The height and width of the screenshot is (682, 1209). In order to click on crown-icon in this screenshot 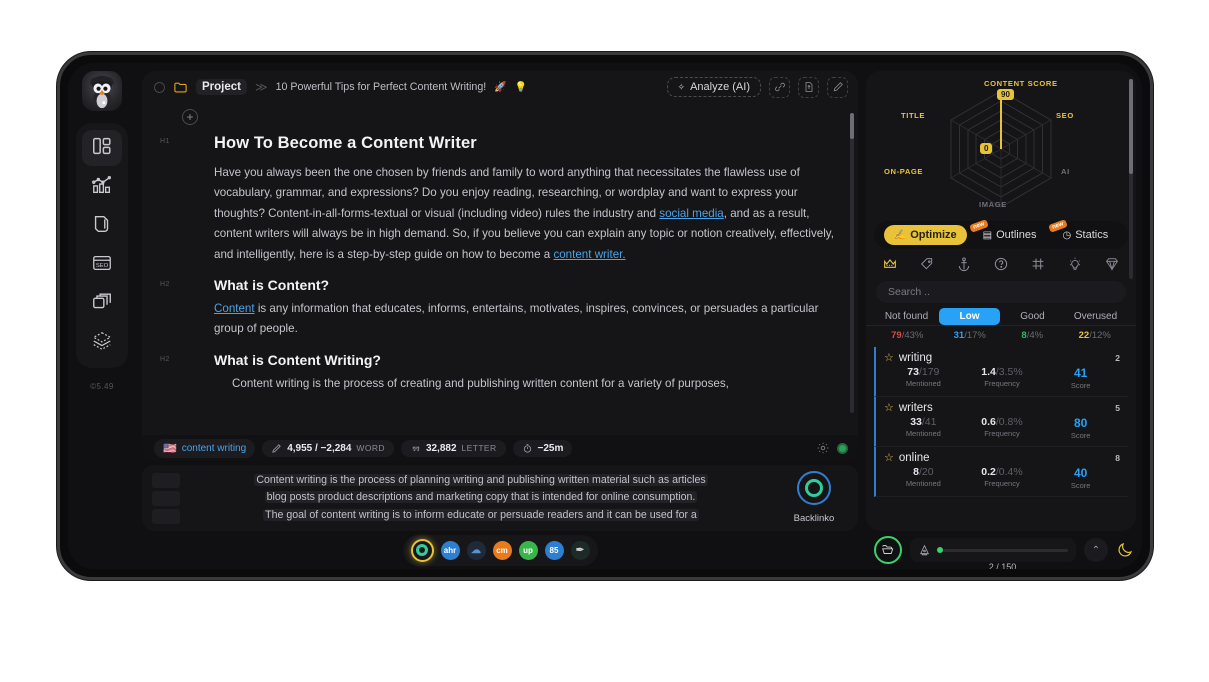, I will do `click(890, 264)`.